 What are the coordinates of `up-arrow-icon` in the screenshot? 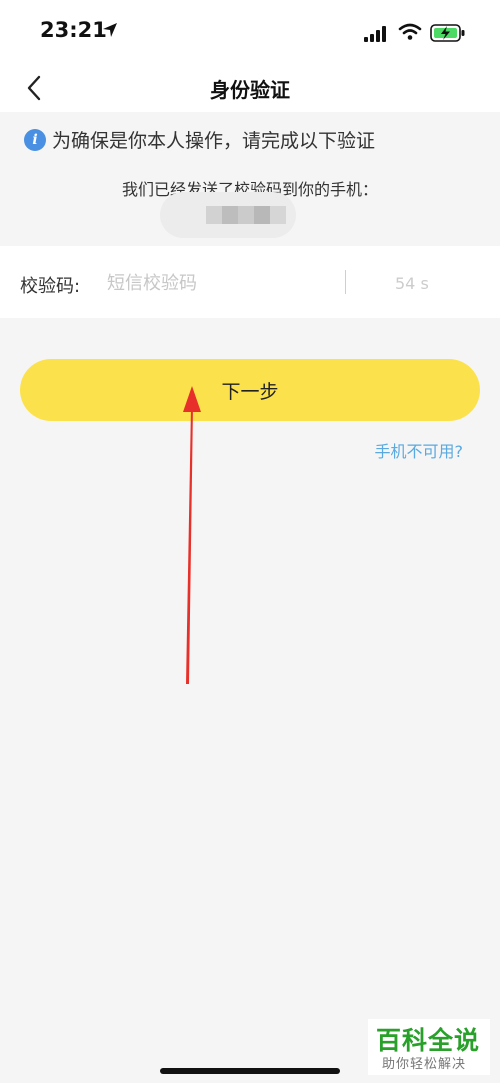 It's located at (192, 535).